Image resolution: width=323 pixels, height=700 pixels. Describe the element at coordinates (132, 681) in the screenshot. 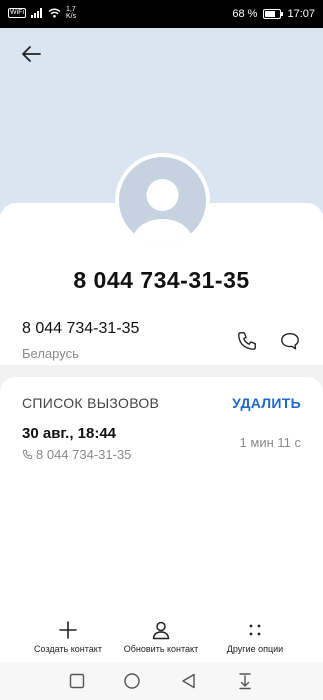

I see `home-circle-icon` at that location.